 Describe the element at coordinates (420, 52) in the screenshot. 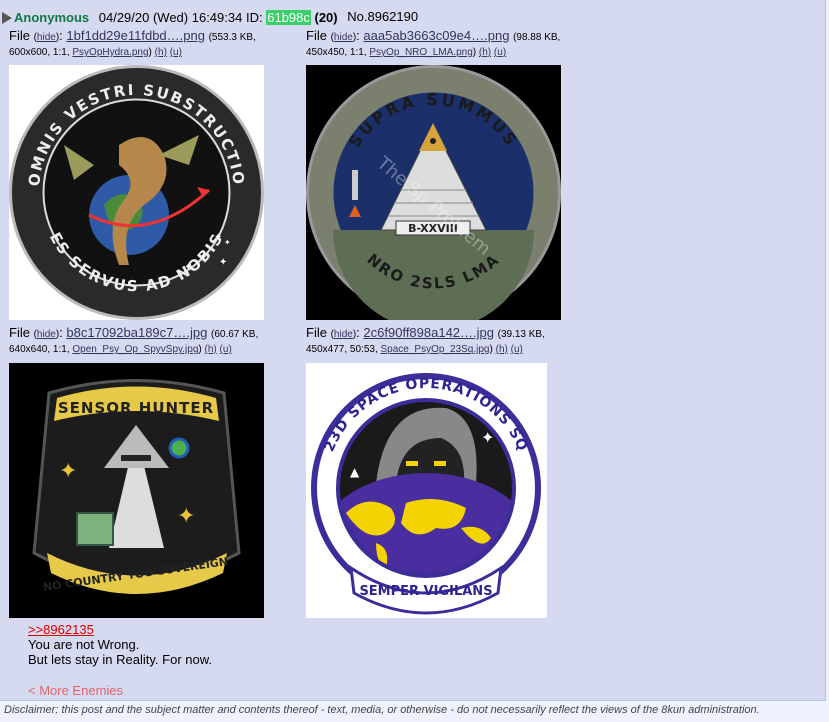

I see `original-filename-link: PsyOp_NRO_LMA.png` at that location.